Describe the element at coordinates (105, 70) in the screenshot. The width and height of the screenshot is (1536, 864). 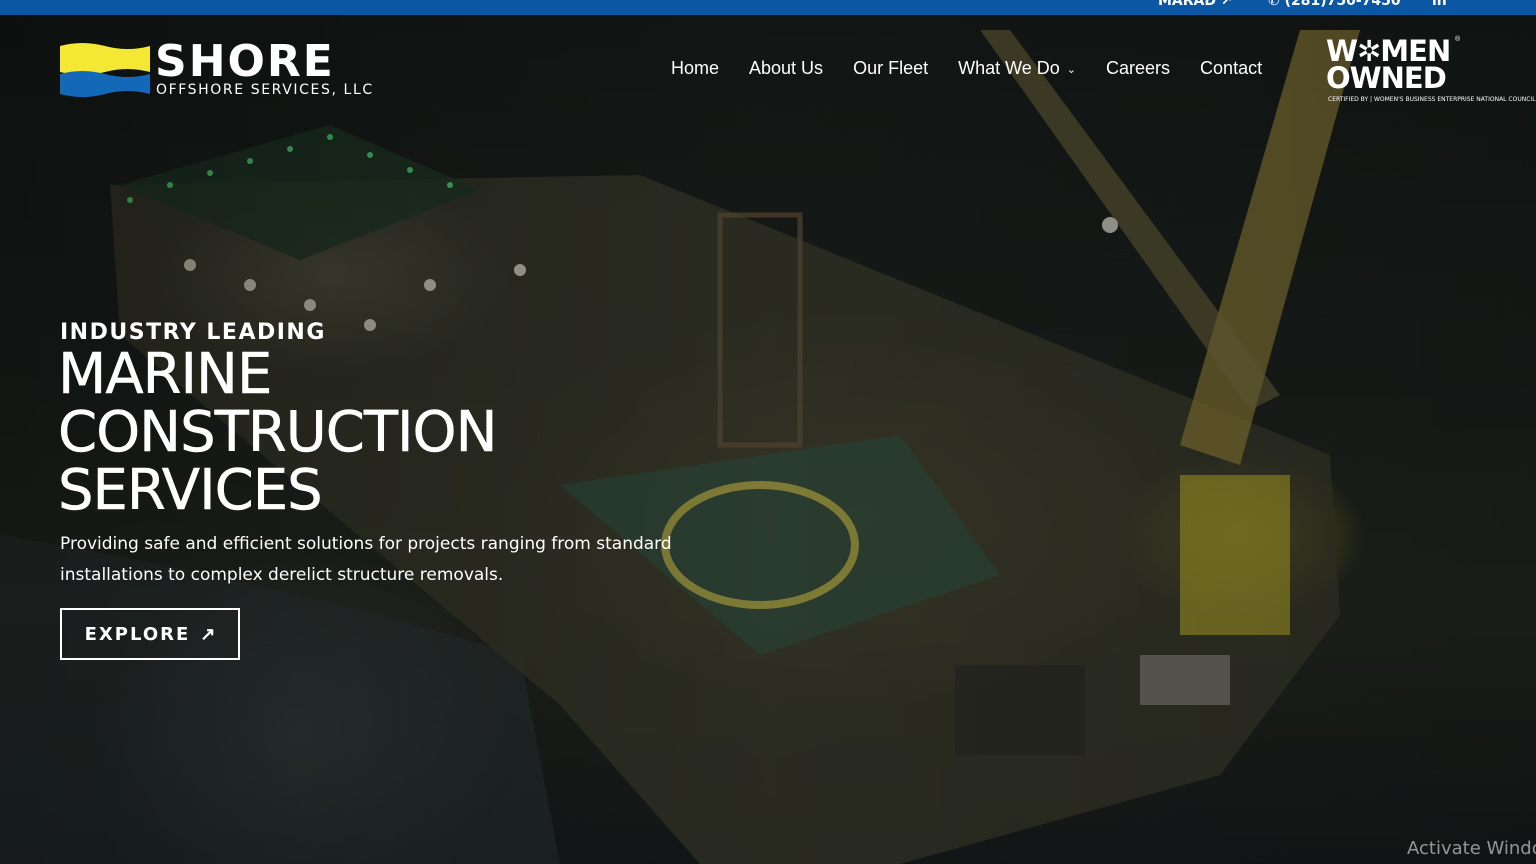
I see `logo-wave-icon` at that location.